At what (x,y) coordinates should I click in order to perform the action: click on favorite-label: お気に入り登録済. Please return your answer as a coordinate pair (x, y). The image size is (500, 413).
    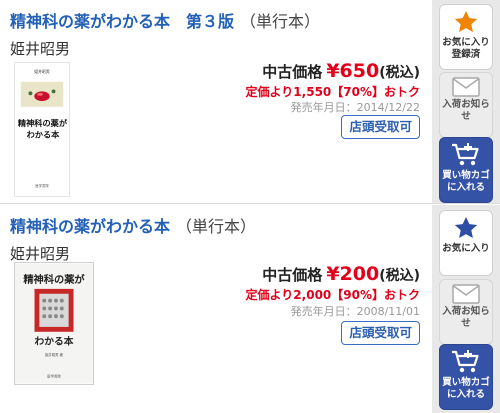
    Looking at the image, I should click on (466, 48).